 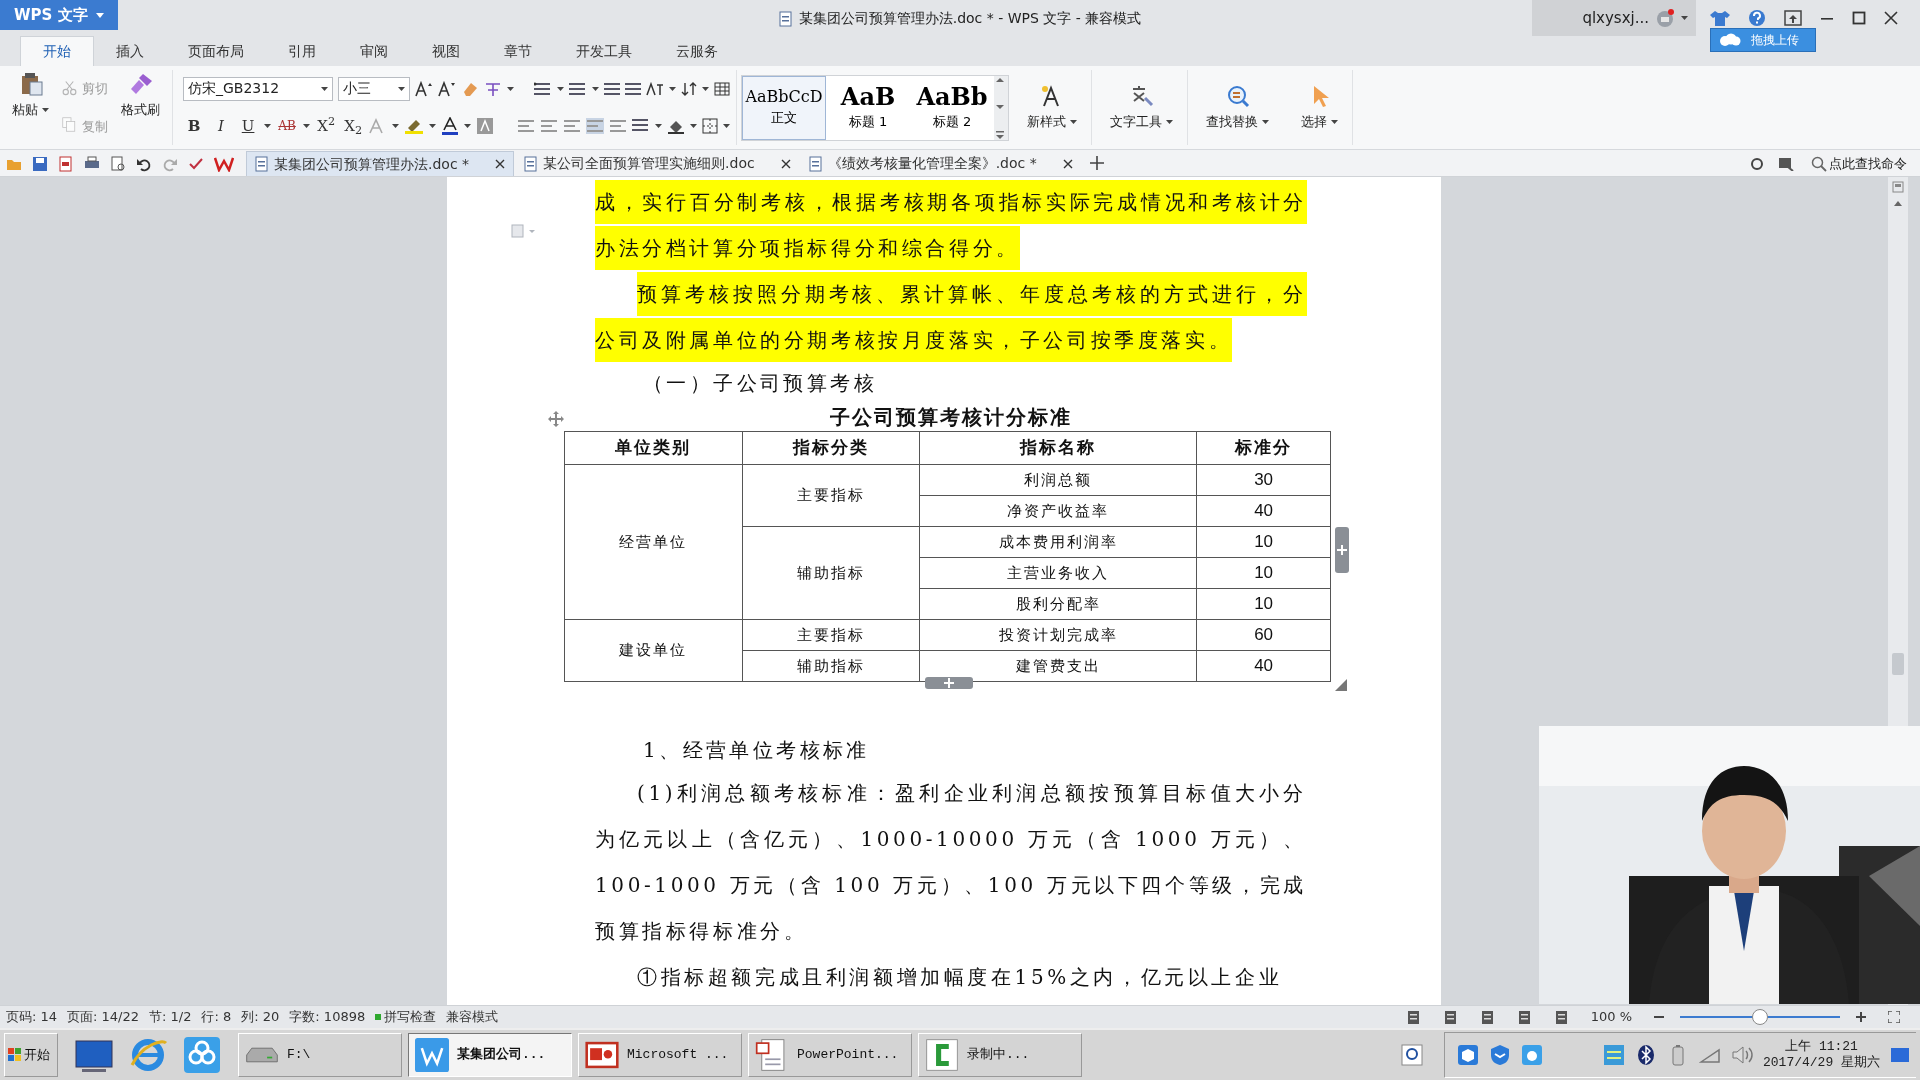 I want to click on save-icon, so click(x=40, y=163).